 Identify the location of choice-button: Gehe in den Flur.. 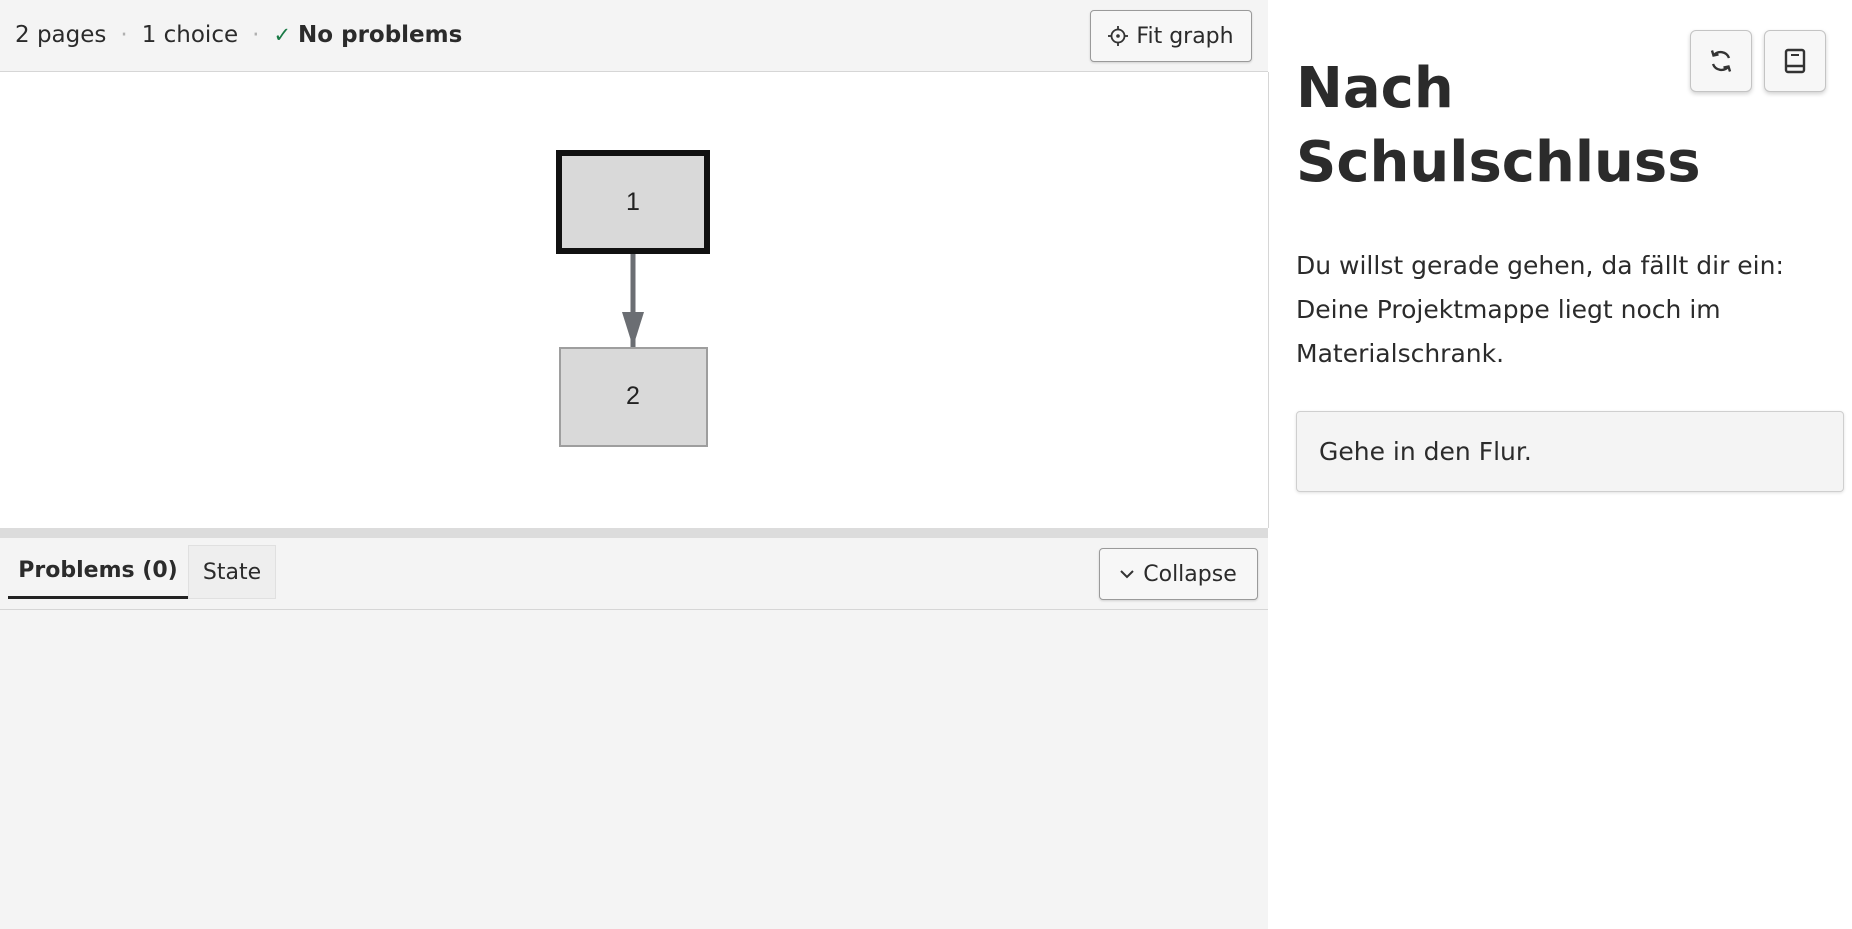
(1570, 451).